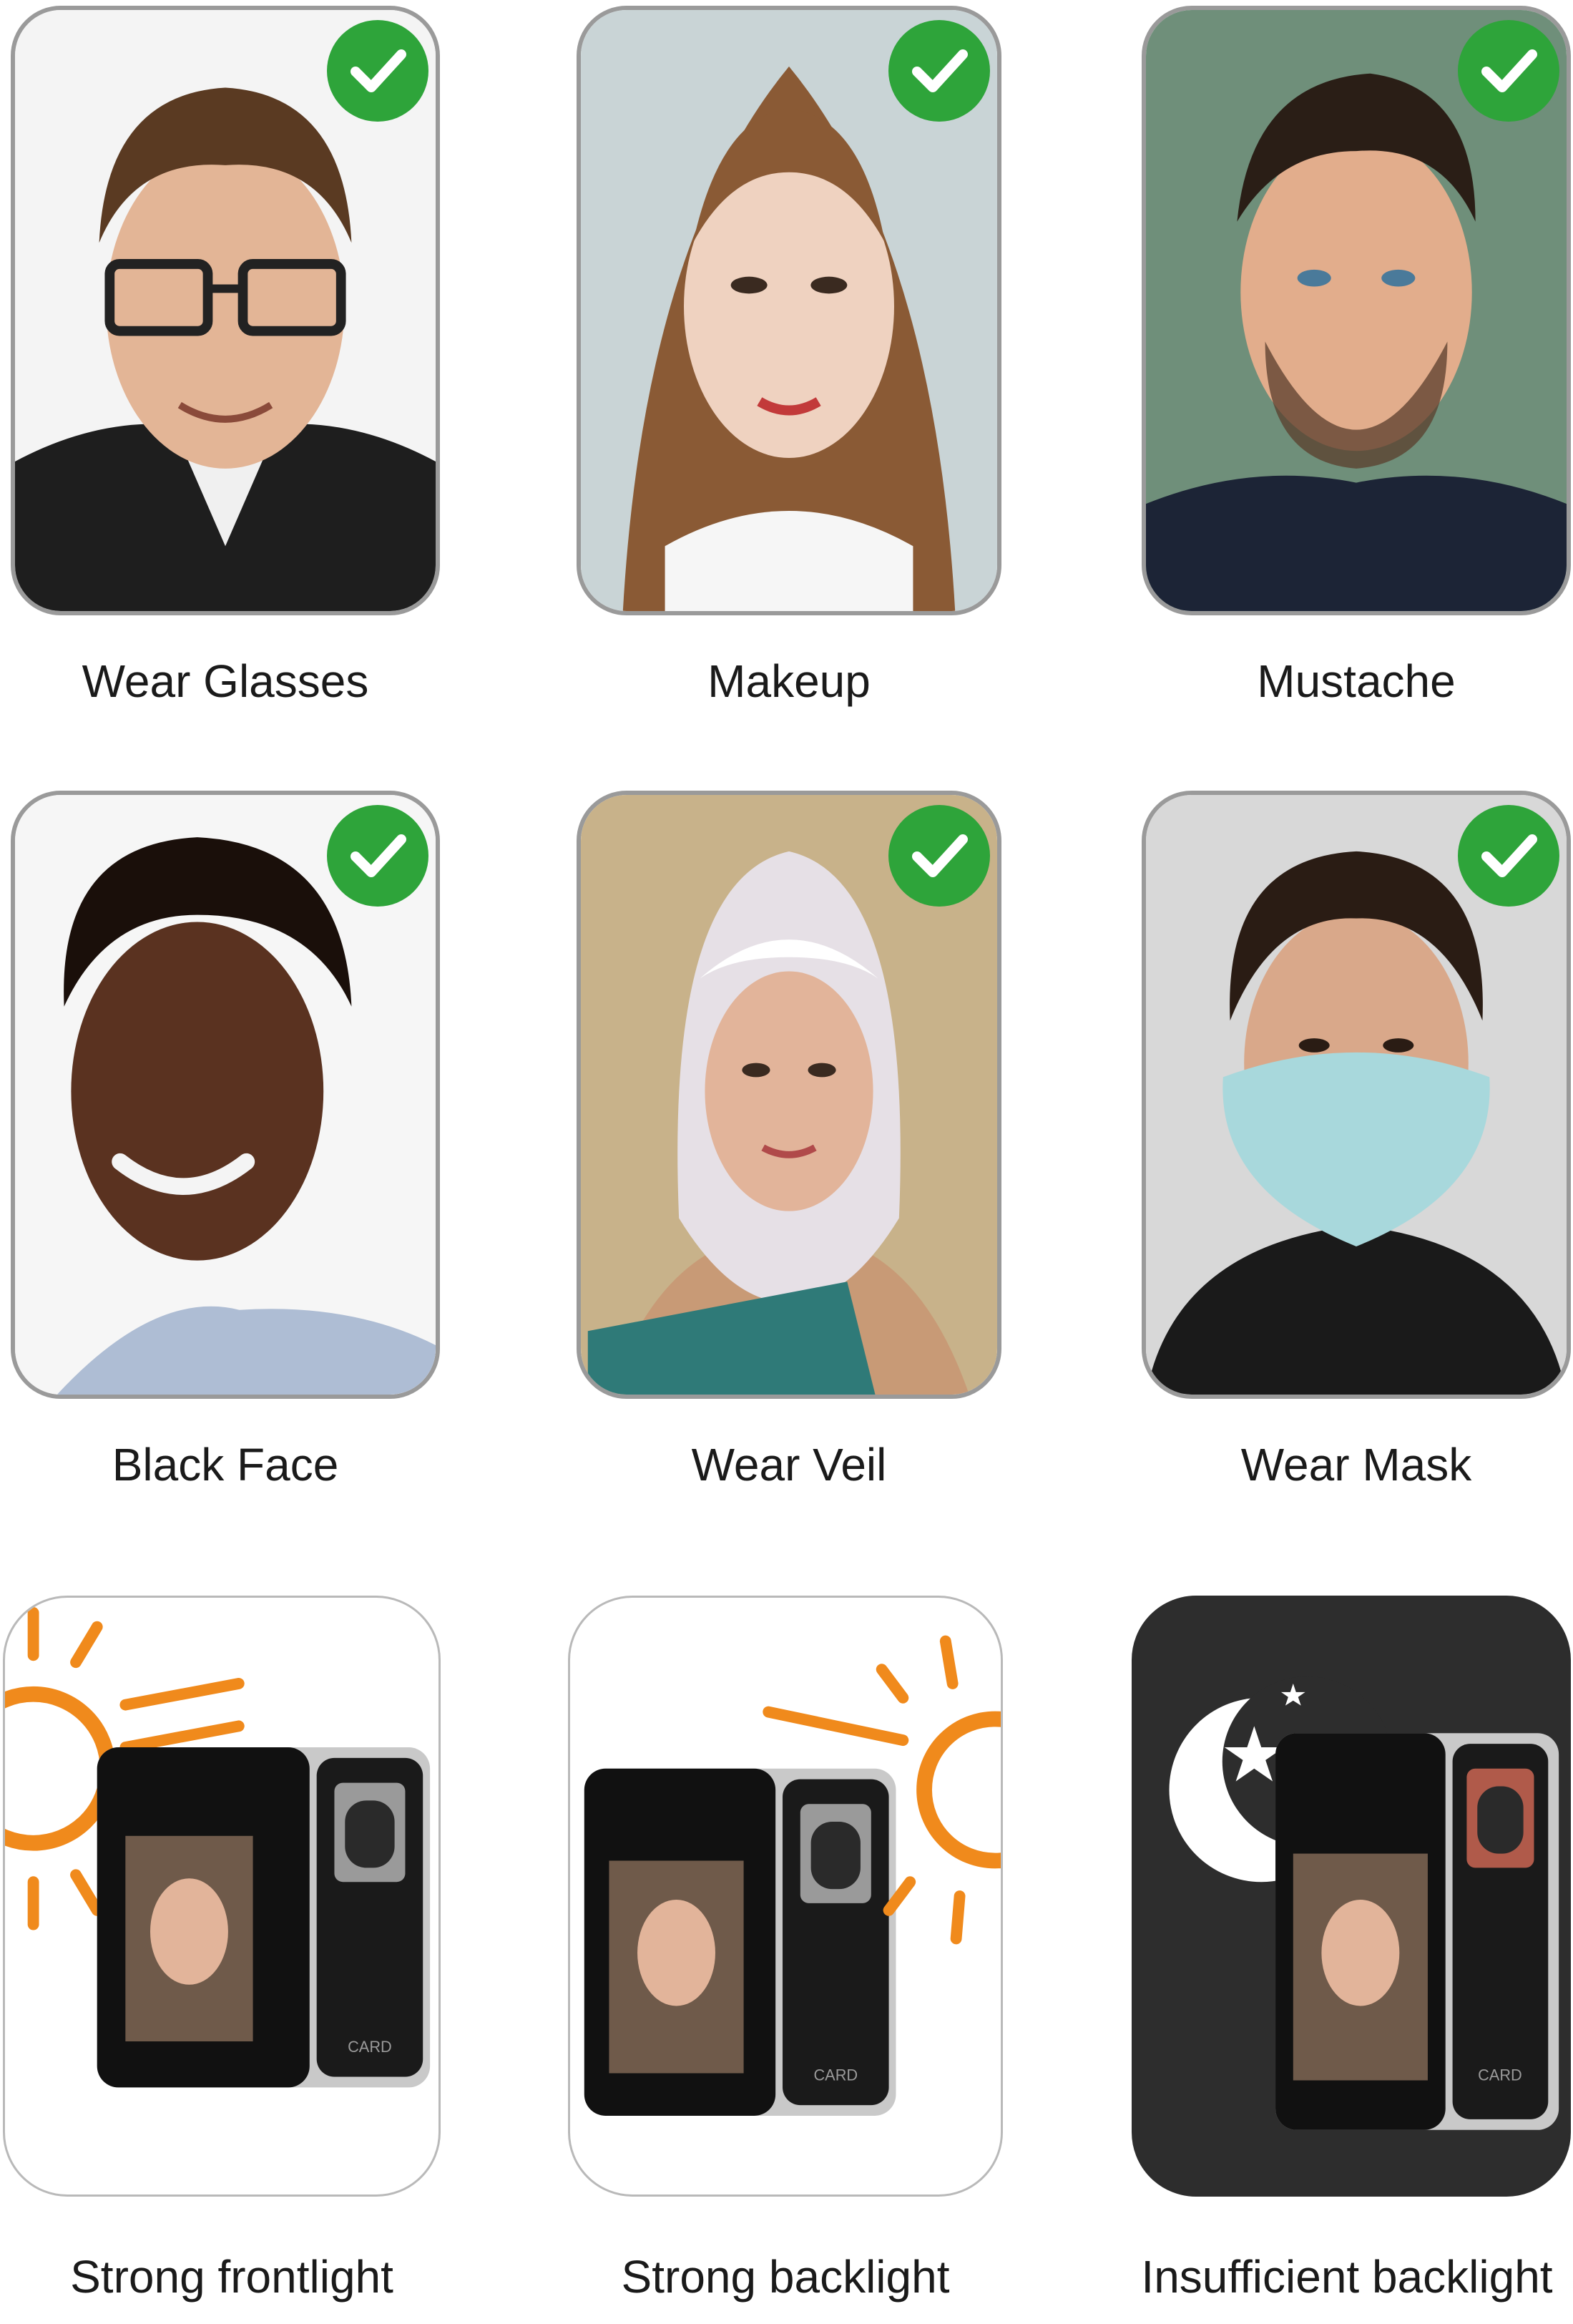 Image resolution: width=1573 pixels, height=2324 pixels. Describe the element at coordinates (789, 681) in the screenshot. I see `caption-makeup: Makeup` at that location.